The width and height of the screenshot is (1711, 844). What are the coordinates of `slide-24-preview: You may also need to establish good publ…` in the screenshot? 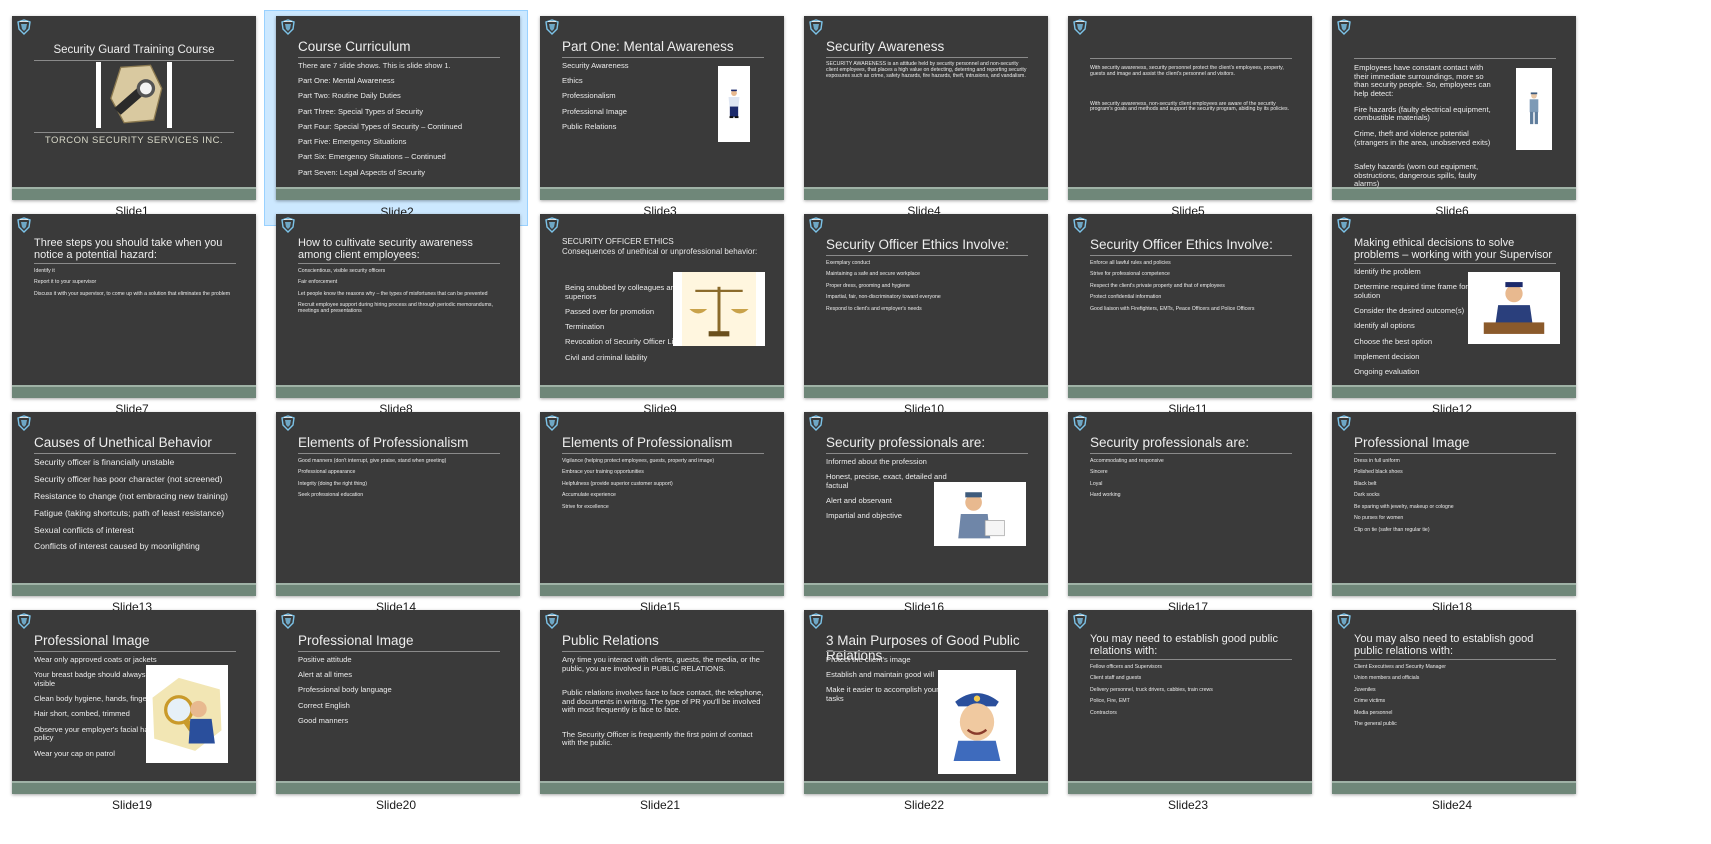 It's located at (1454, 702).